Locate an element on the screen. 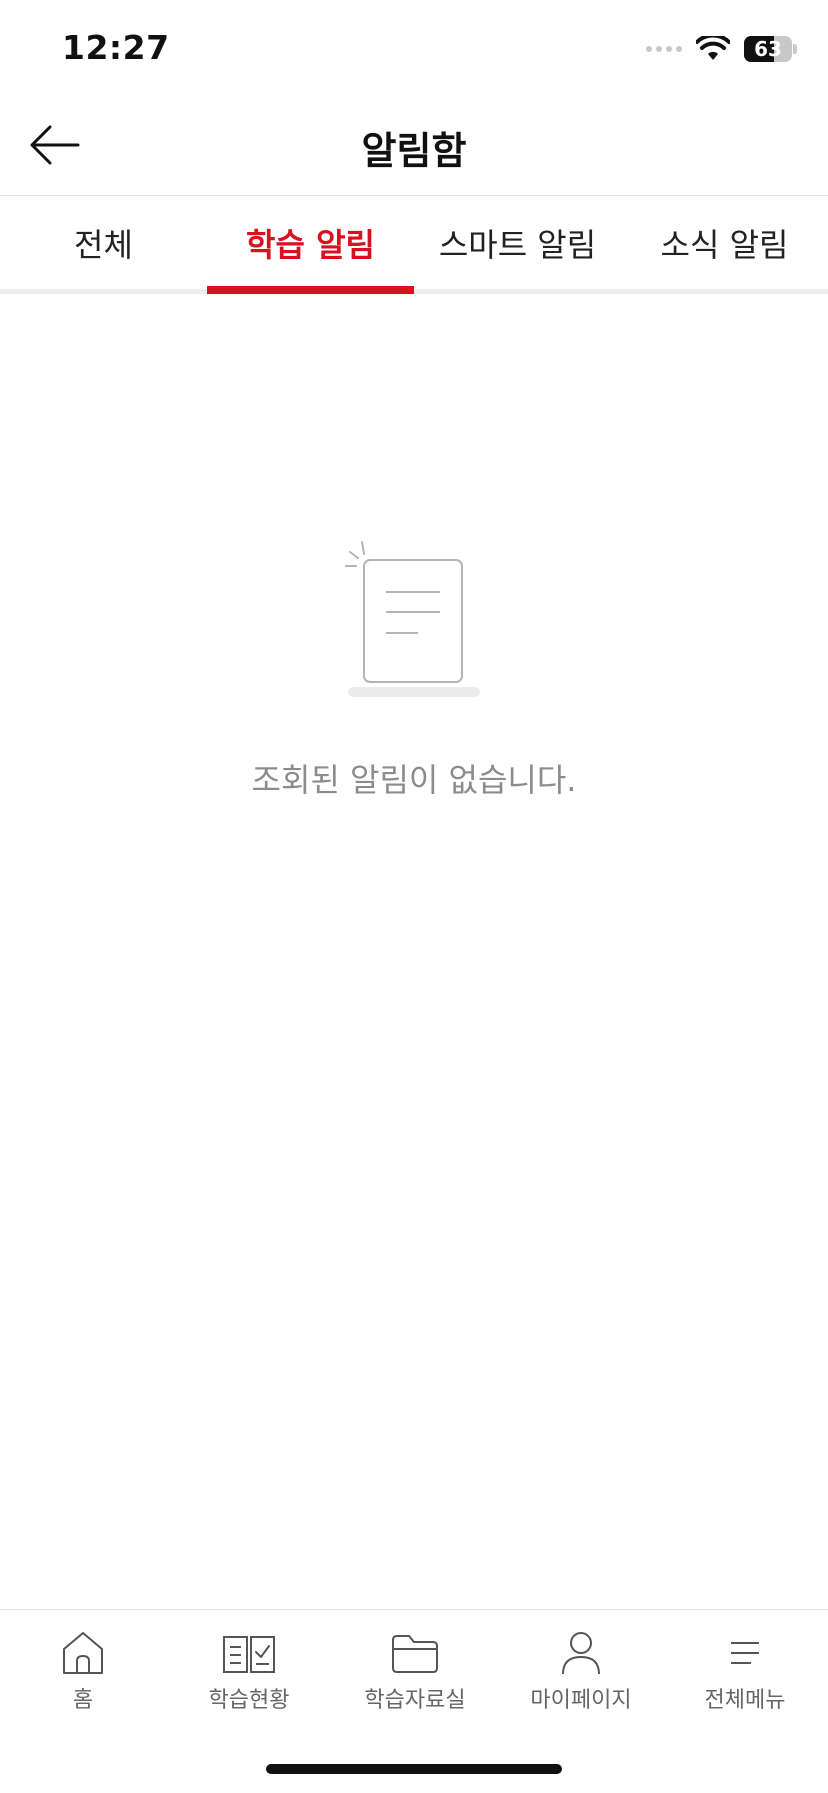  status-time: 12:27 is located at coordinates (116, 47).